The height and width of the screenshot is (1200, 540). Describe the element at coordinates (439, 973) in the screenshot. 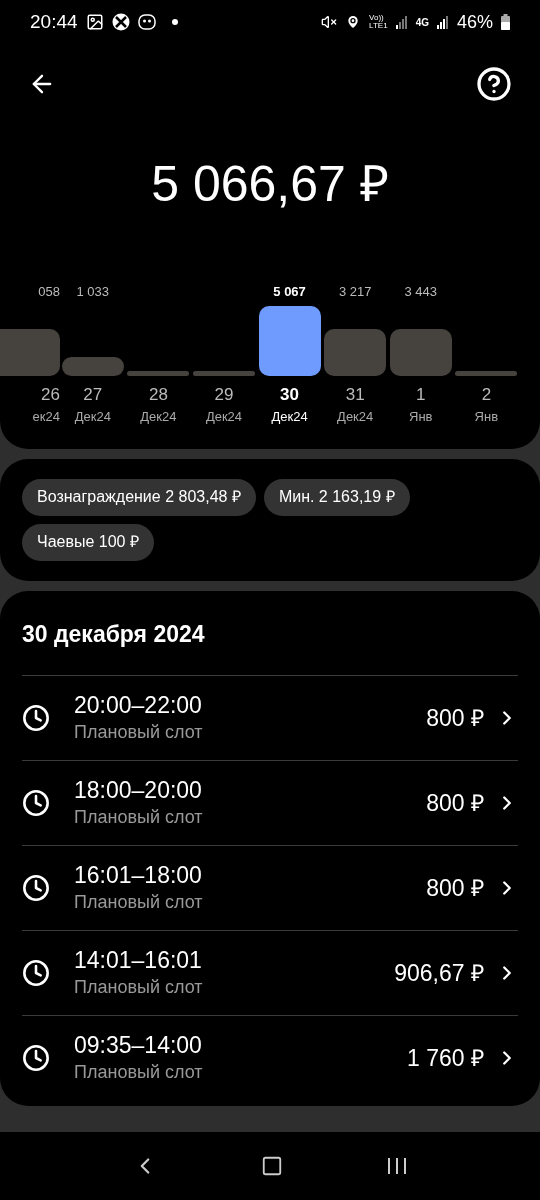

I see `slot-amount: 906,67 ₽` at that location.